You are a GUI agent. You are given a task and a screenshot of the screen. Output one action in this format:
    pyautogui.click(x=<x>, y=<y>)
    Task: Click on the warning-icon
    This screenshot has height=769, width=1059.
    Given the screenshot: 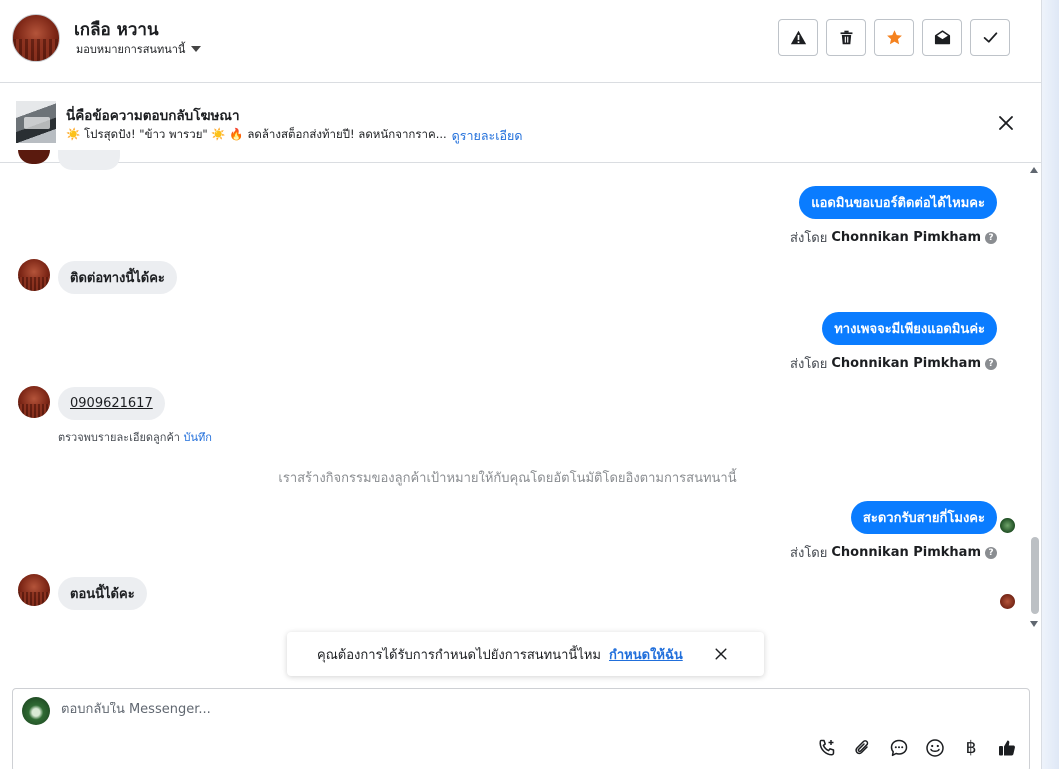 What is the action you would take?
    pyautogui.click(x=798, y=37)
    